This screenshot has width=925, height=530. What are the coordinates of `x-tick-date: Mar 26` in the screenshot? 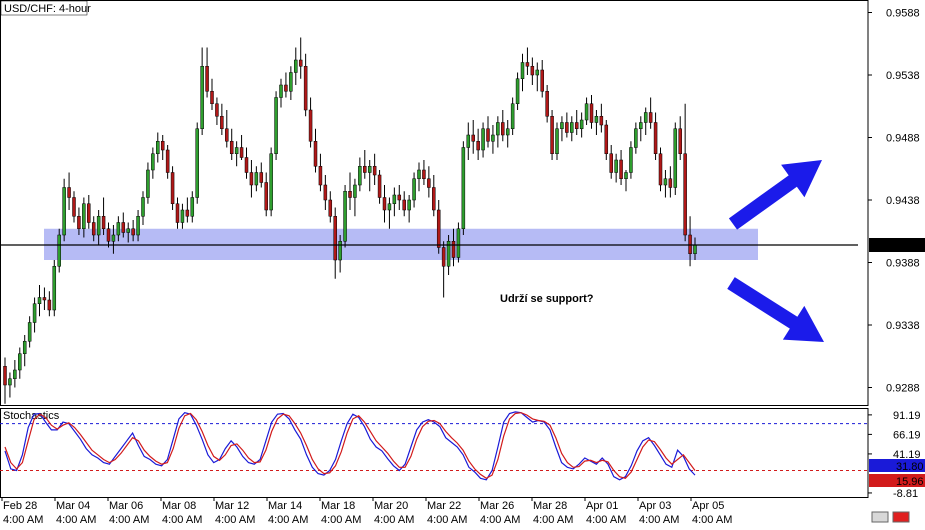 It's located at (497, 506).